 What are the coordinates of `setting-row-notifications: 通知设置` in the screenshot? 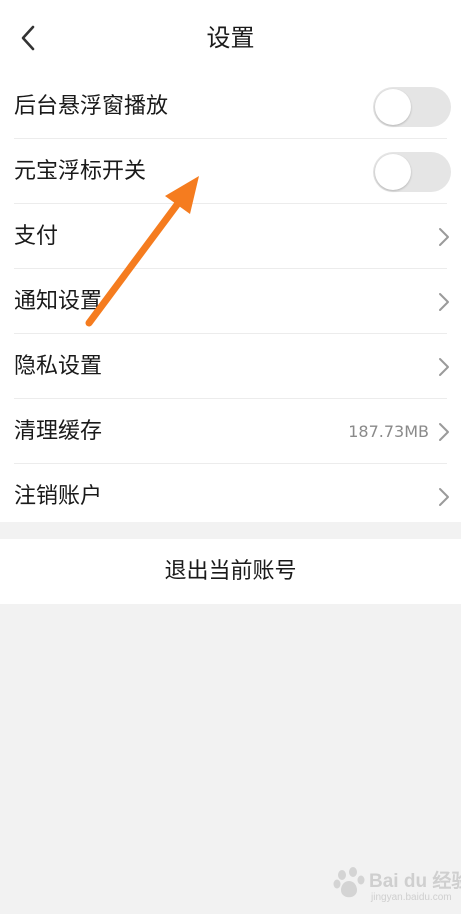 It's located at (230, 301).